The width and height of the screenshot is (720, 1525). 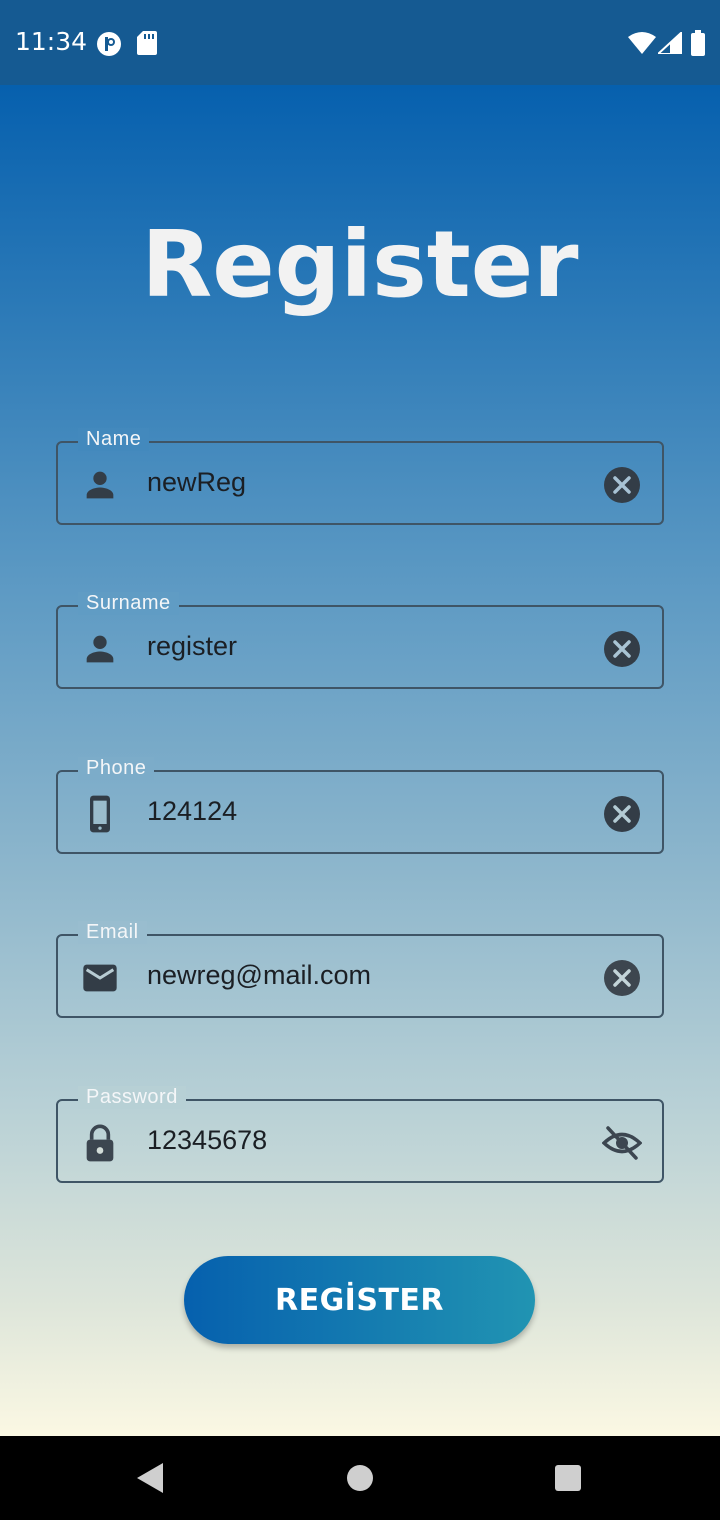 I want to click on home-icon, so click(x=360, y=1478).